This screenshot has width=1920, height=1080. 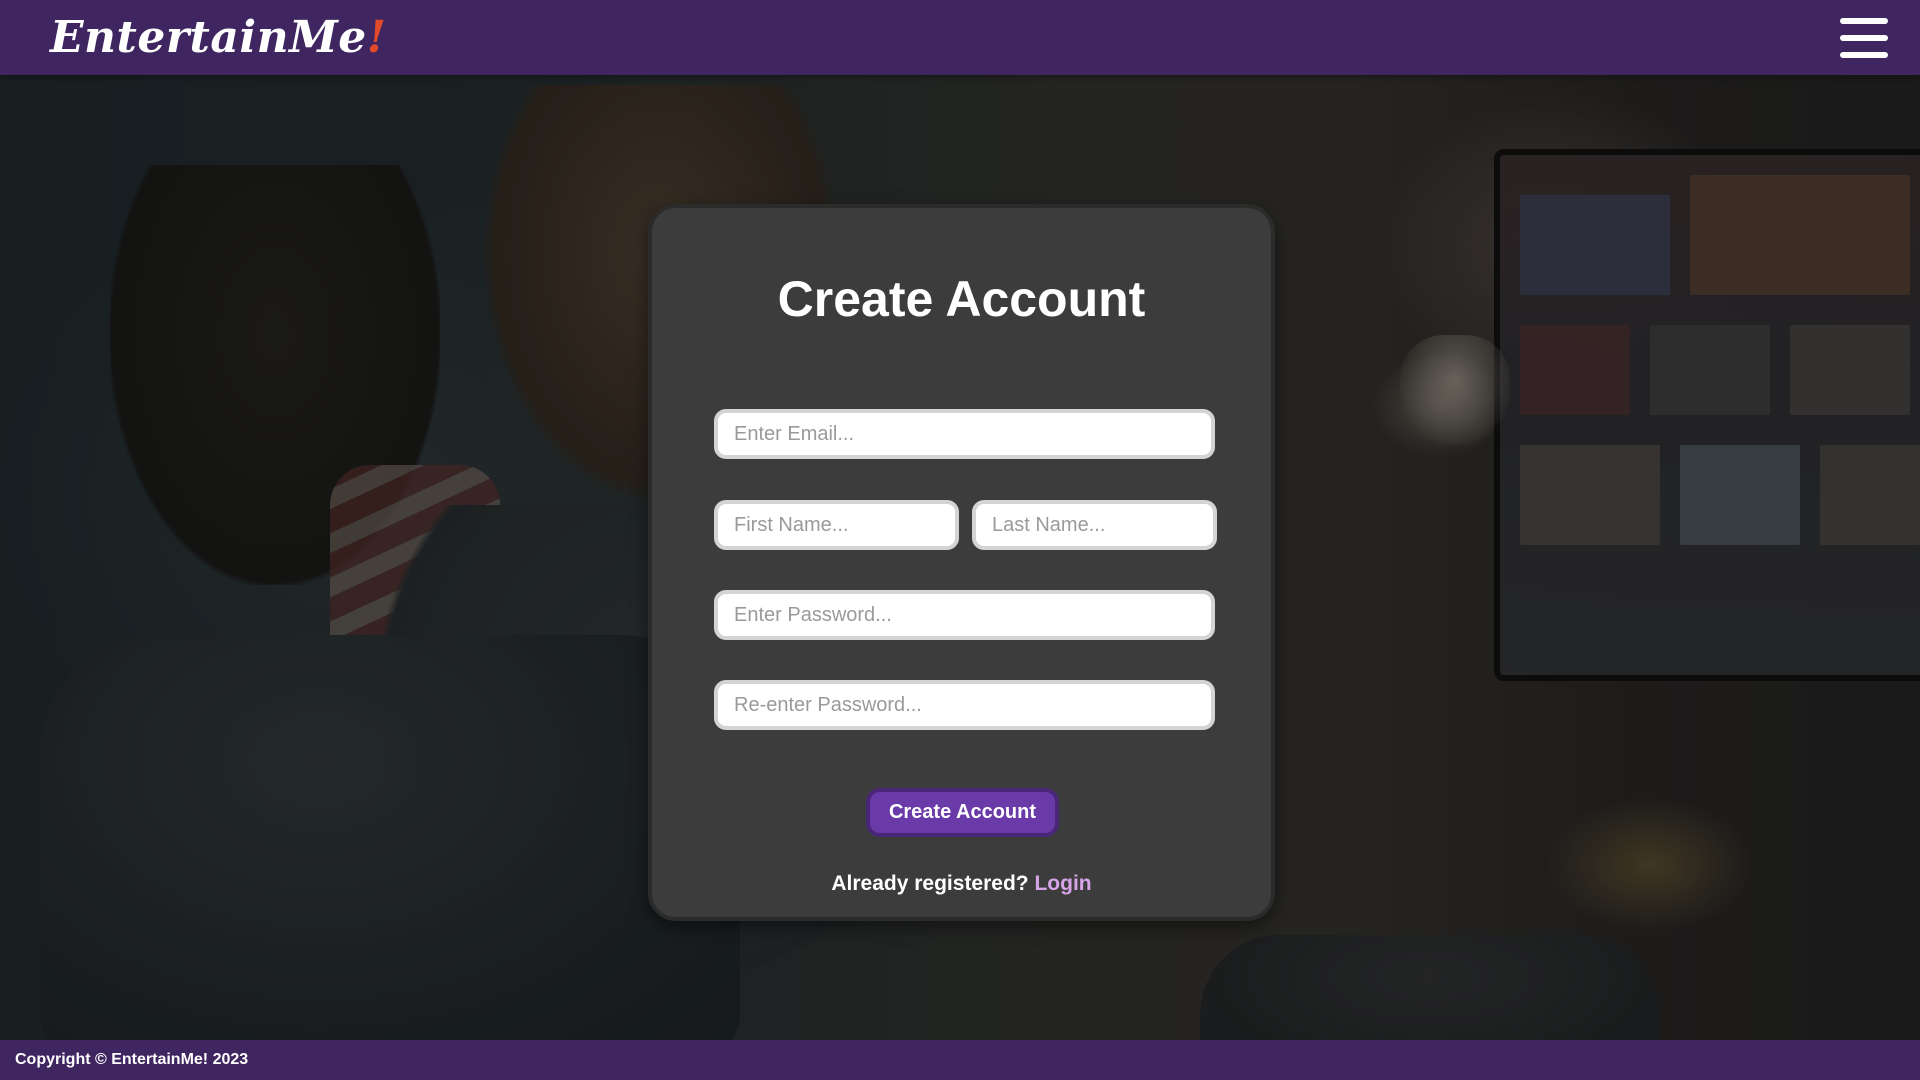 I want to click on logo: EntertainMe!, so click(x=218, y=37).